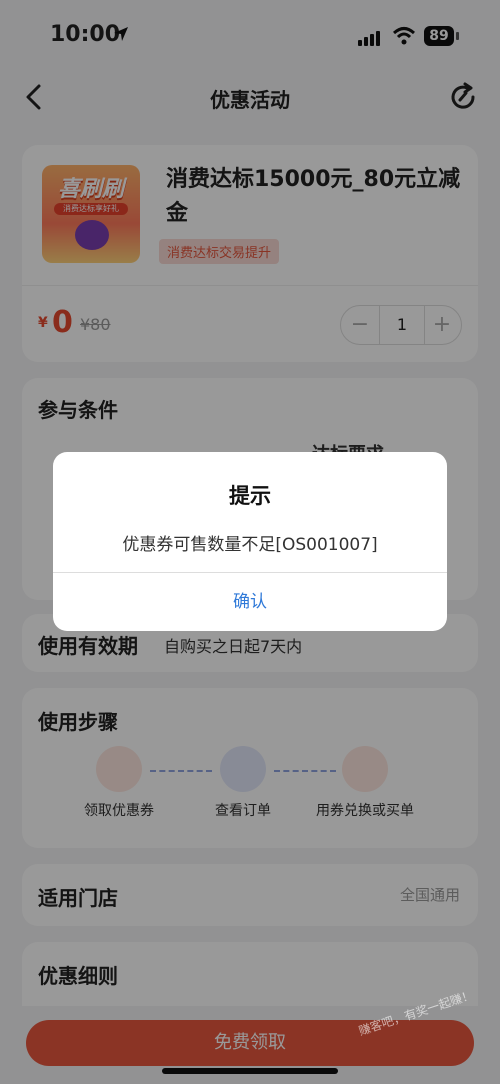 The image size is (500, 1084). What do you see at coordinates (250, 496) in the screenshot?
I see `dialog-title: 提示` at bounding box center [250, 496].